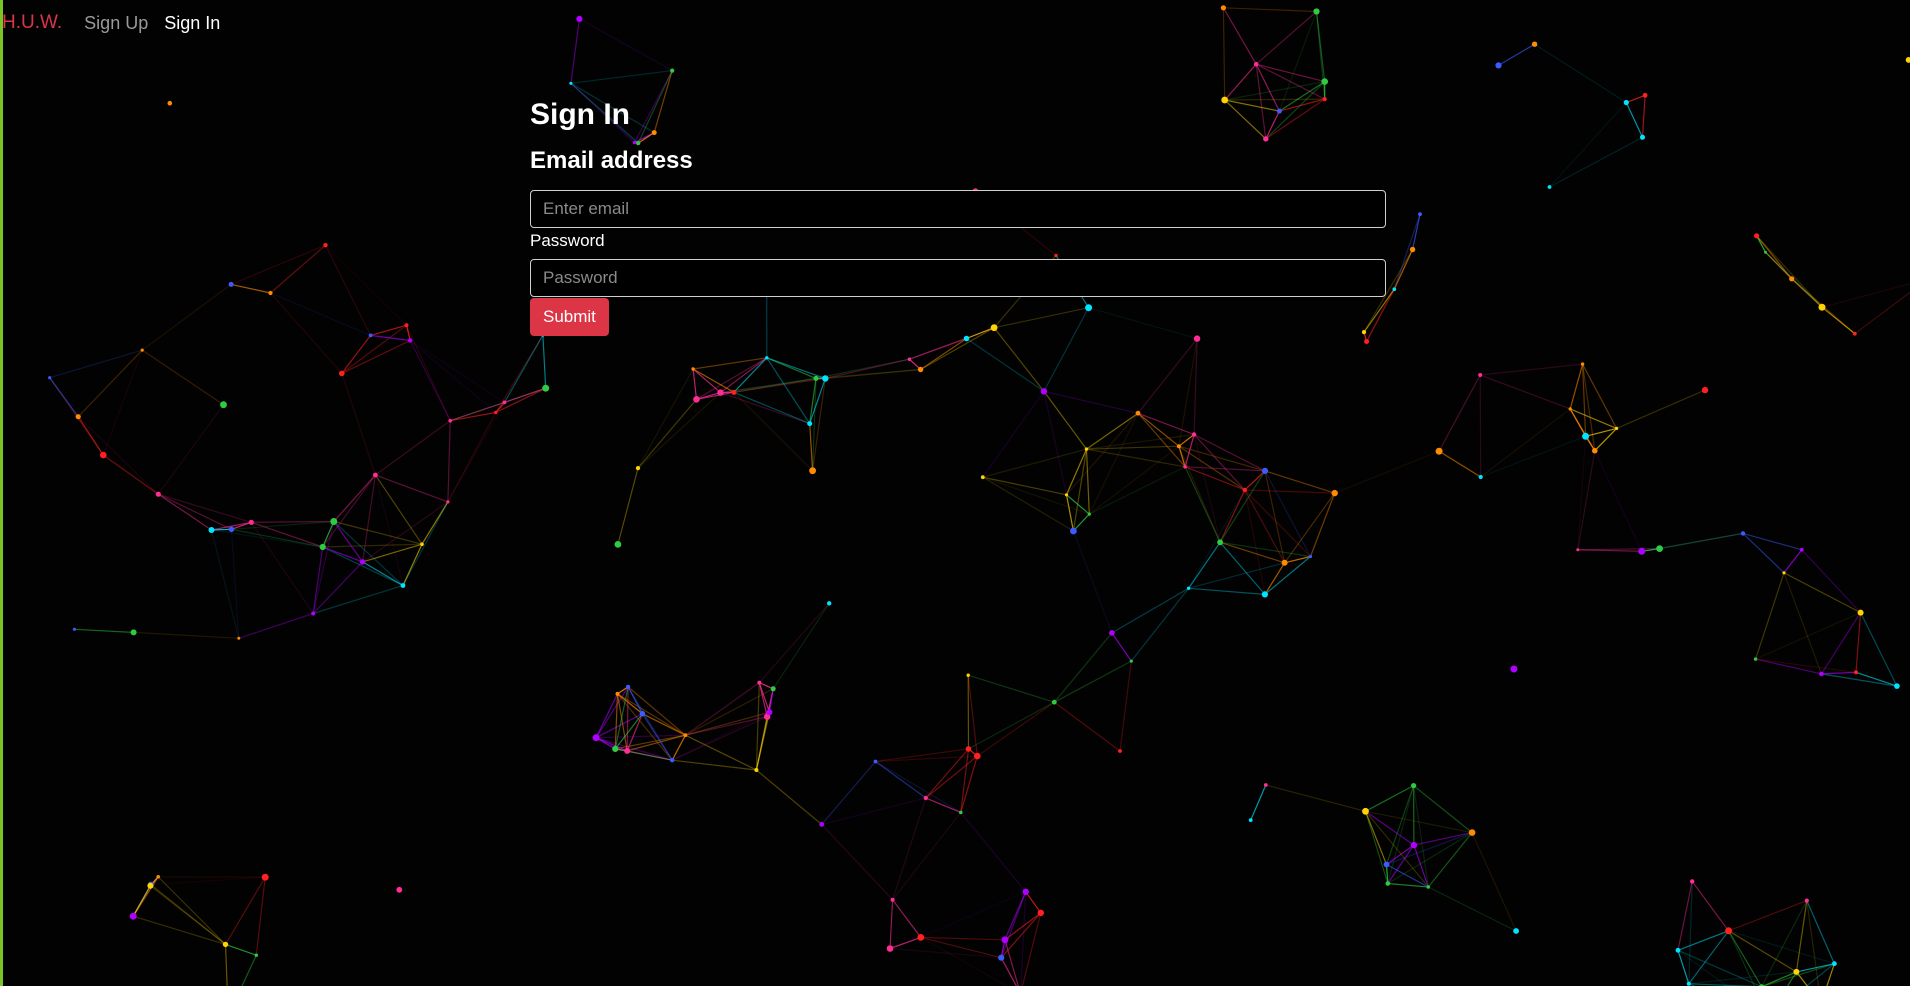 This screenshot has height=986, width=1910. What do you see at coordinates (116, 23) in the screenshot?
I see `nav-link-sign-up: Sign Up` at bounding box center [116, 23].